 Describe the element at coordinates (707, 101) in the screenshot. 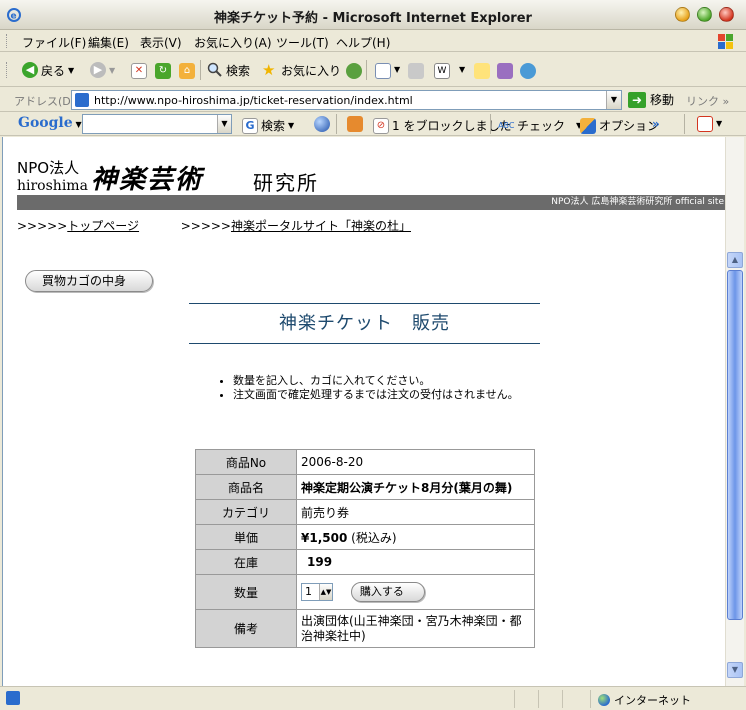

I see `links-toolbar: リンク »` at that location.